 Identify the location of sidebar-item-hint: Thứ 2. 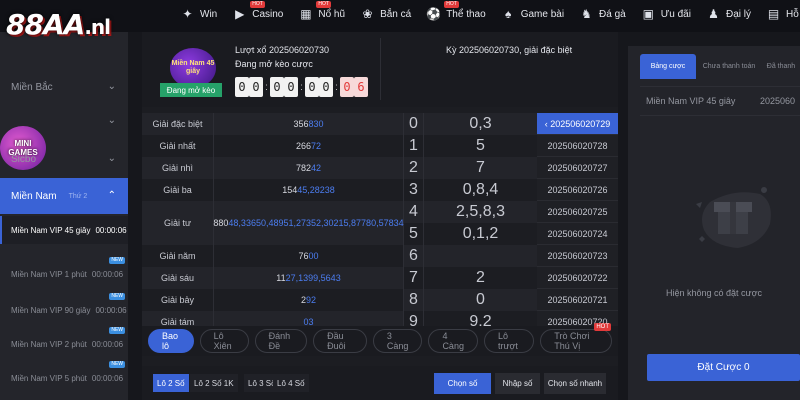
(78, 196).